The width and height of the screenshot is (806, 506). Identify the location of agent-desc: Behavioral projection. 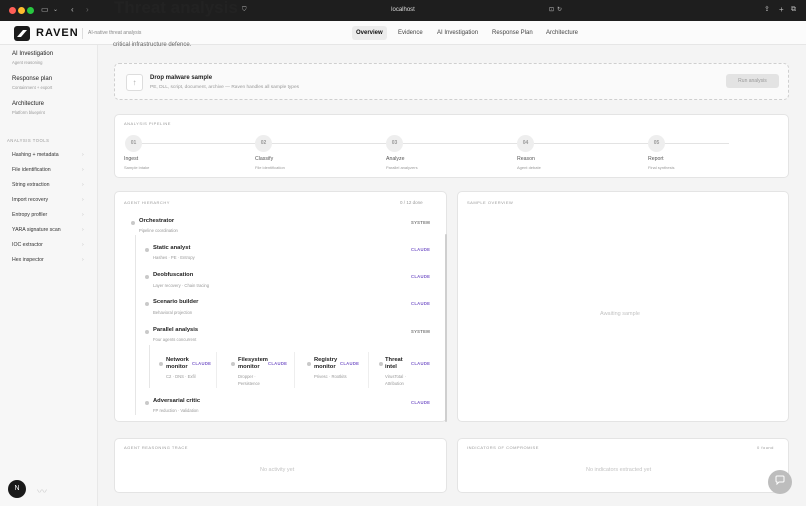
(173, 312).